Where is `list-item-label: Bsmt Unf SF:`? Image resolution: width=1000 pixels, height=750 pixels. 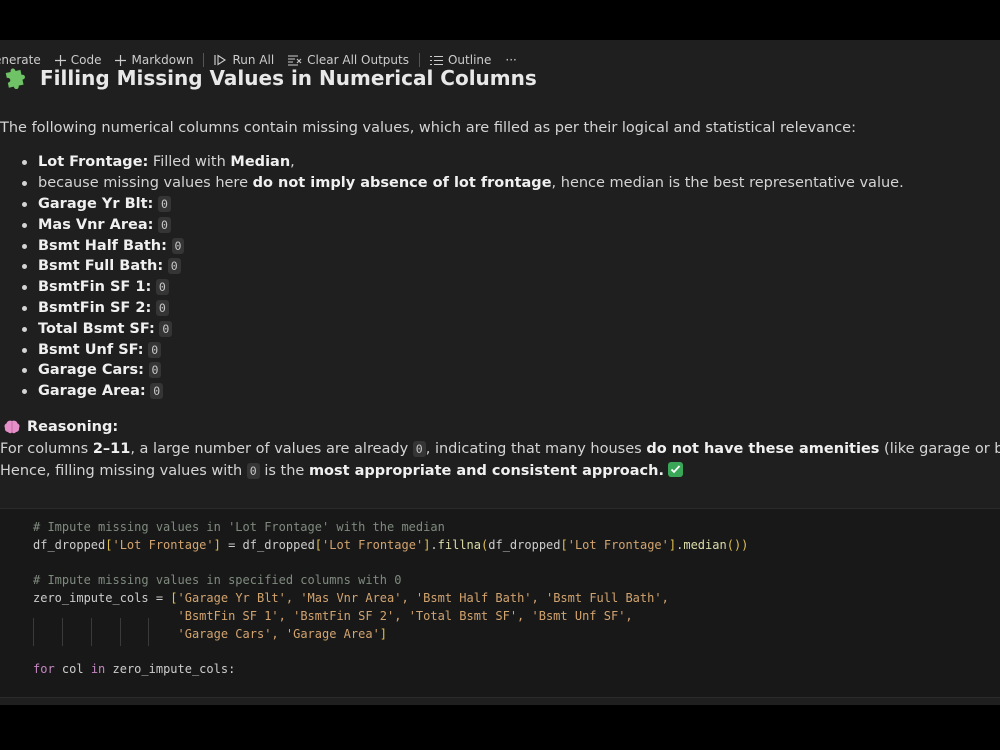
list-item-label: Bsmt Unf SF: is located at coordinates (91, 349).